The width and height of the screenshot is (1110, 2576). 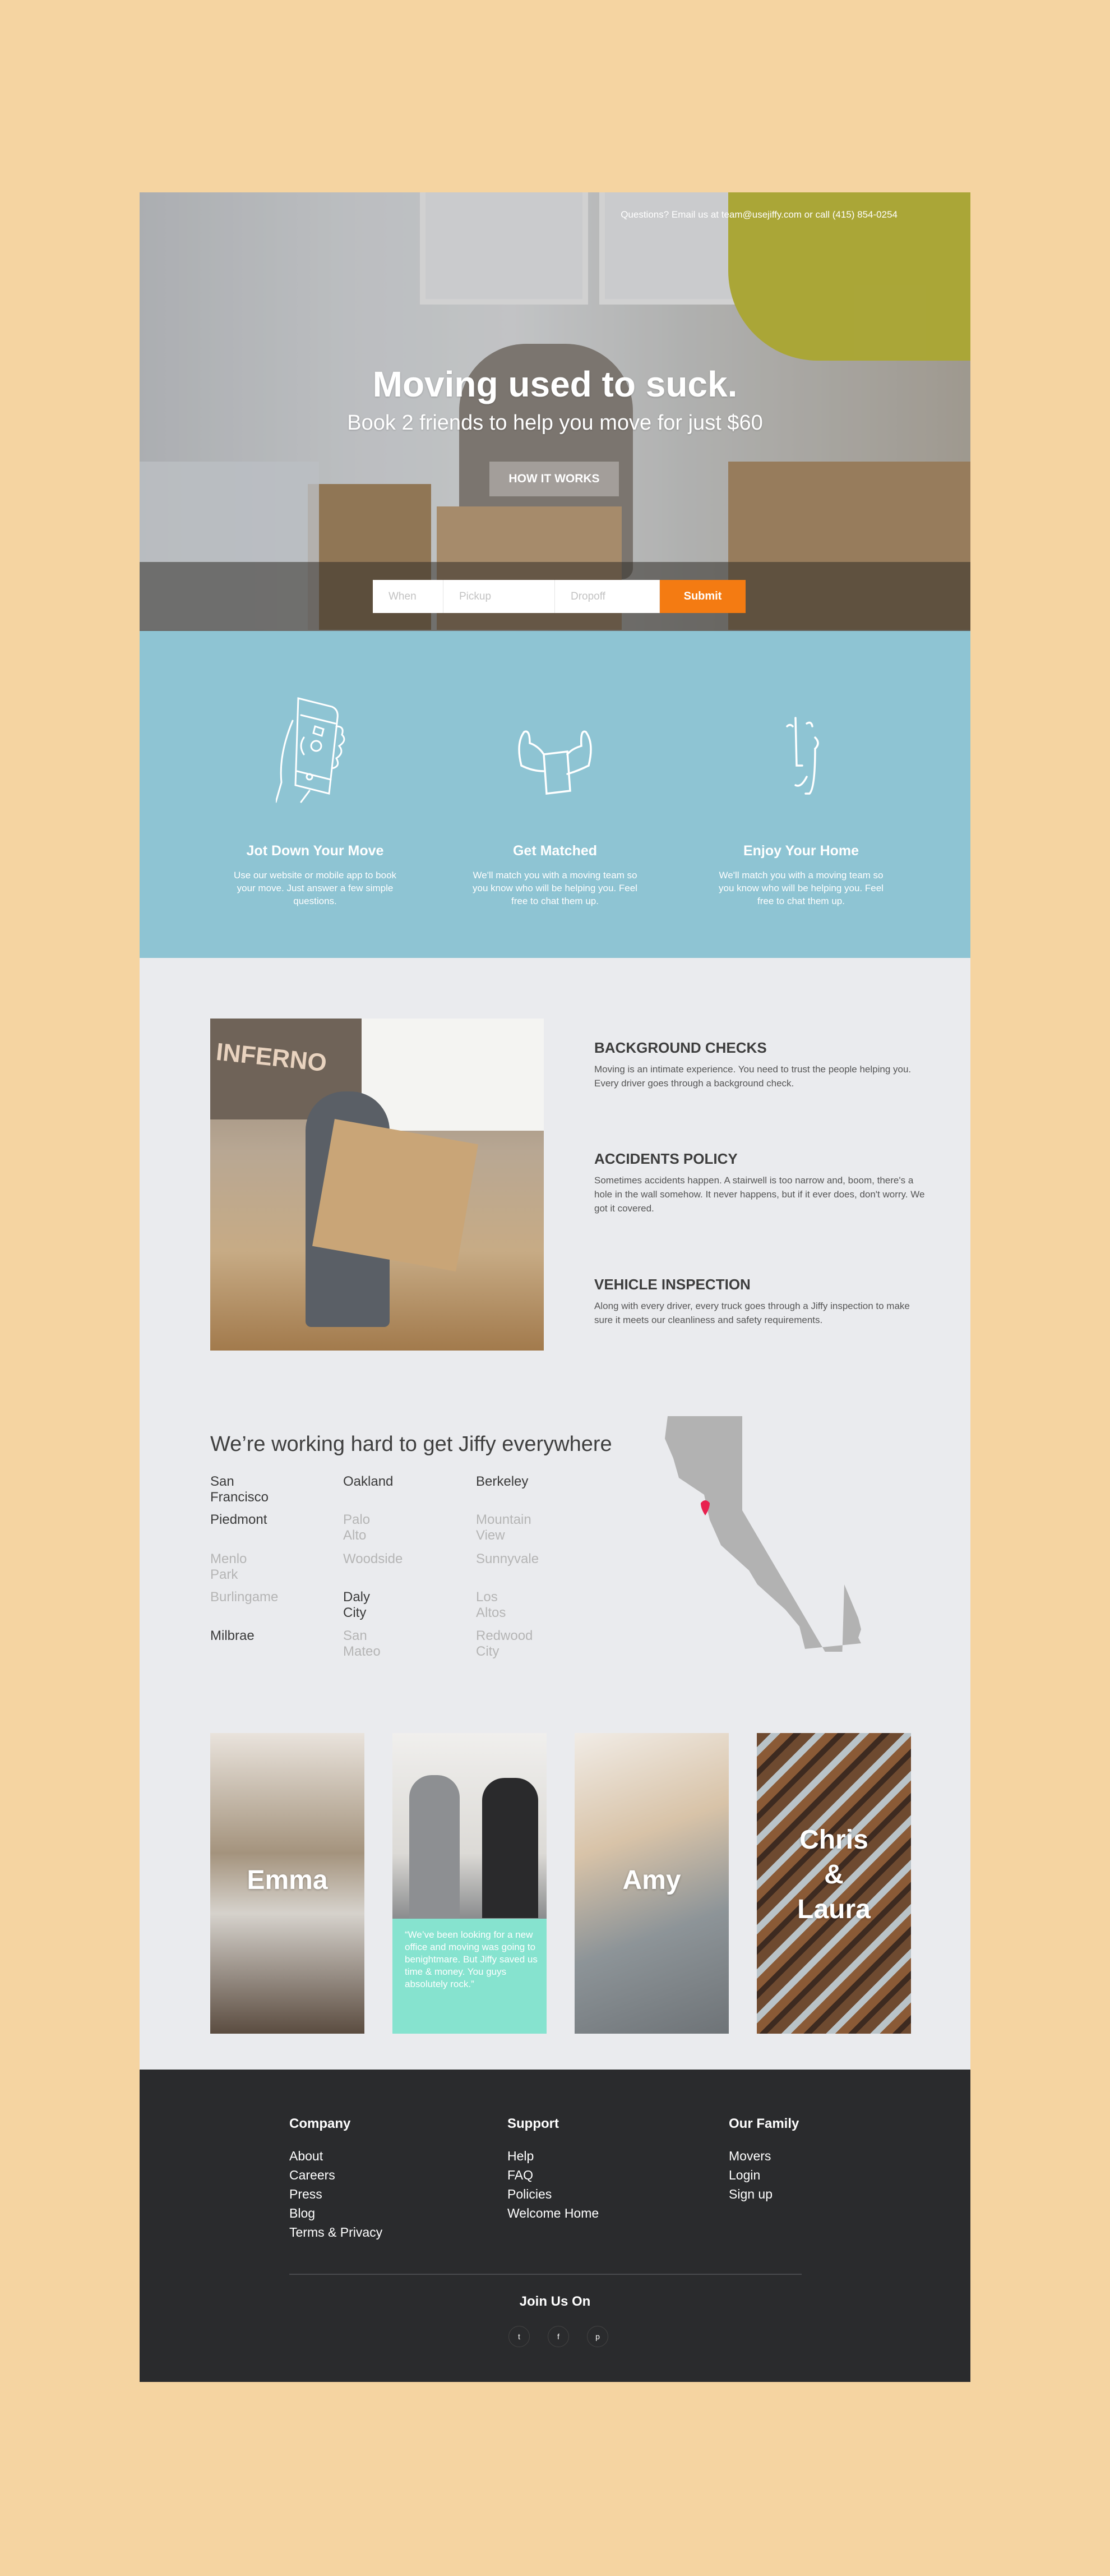 What do you see at coordinates (453, 1075) in the screenshot?
I see `photo-window` at bounding box center [453, 1075].